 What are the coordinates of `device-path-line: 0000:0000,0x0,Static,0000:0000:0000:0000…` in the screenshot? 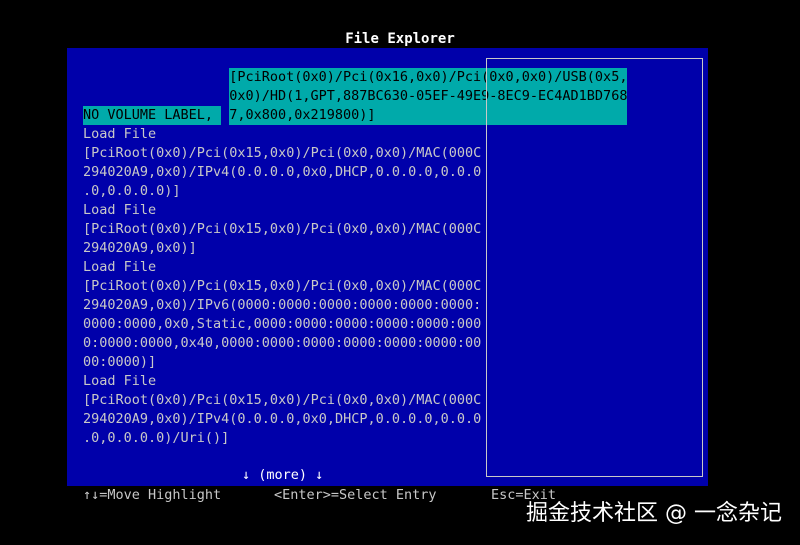 It's located at (282, 324).